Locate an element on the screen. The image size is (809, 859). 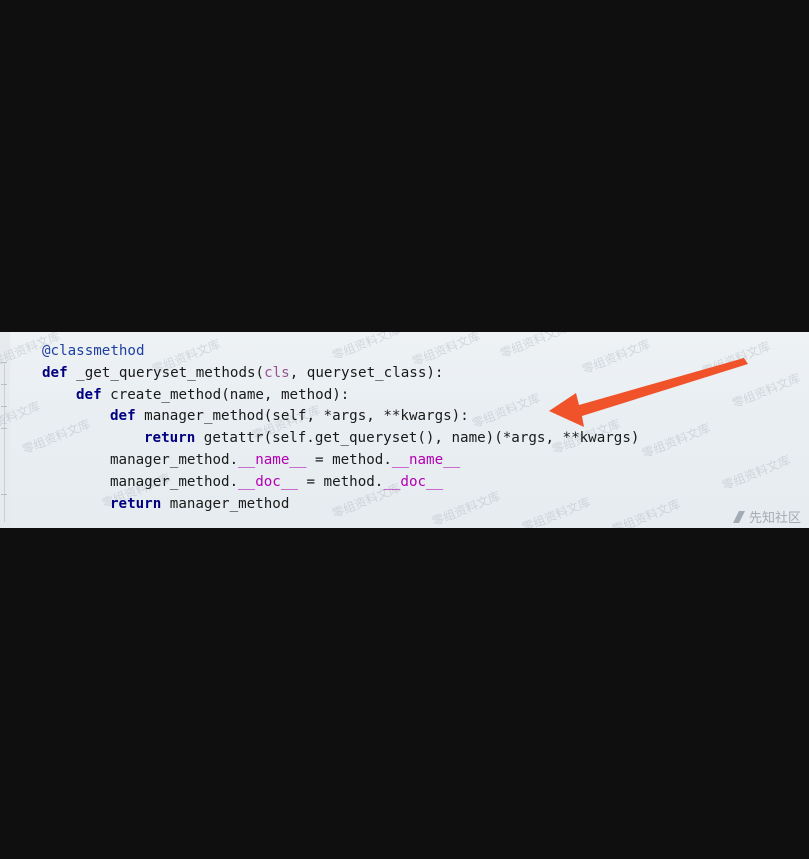
site-logo: 先知社区 is located at coordinates (766, 516).